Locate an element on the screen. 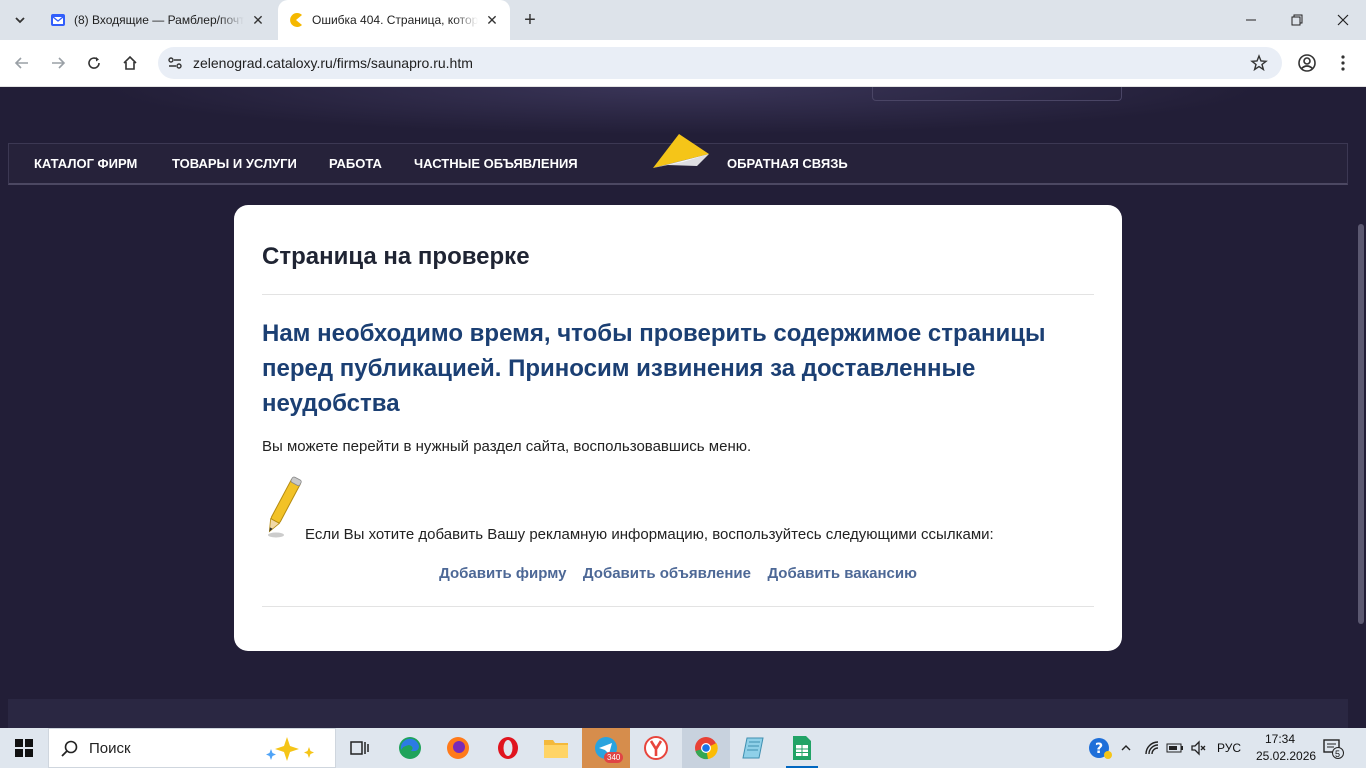 The width and height of the screenshot is (1366, 768). new-tab-button: + is located at coordinates (530, 20).